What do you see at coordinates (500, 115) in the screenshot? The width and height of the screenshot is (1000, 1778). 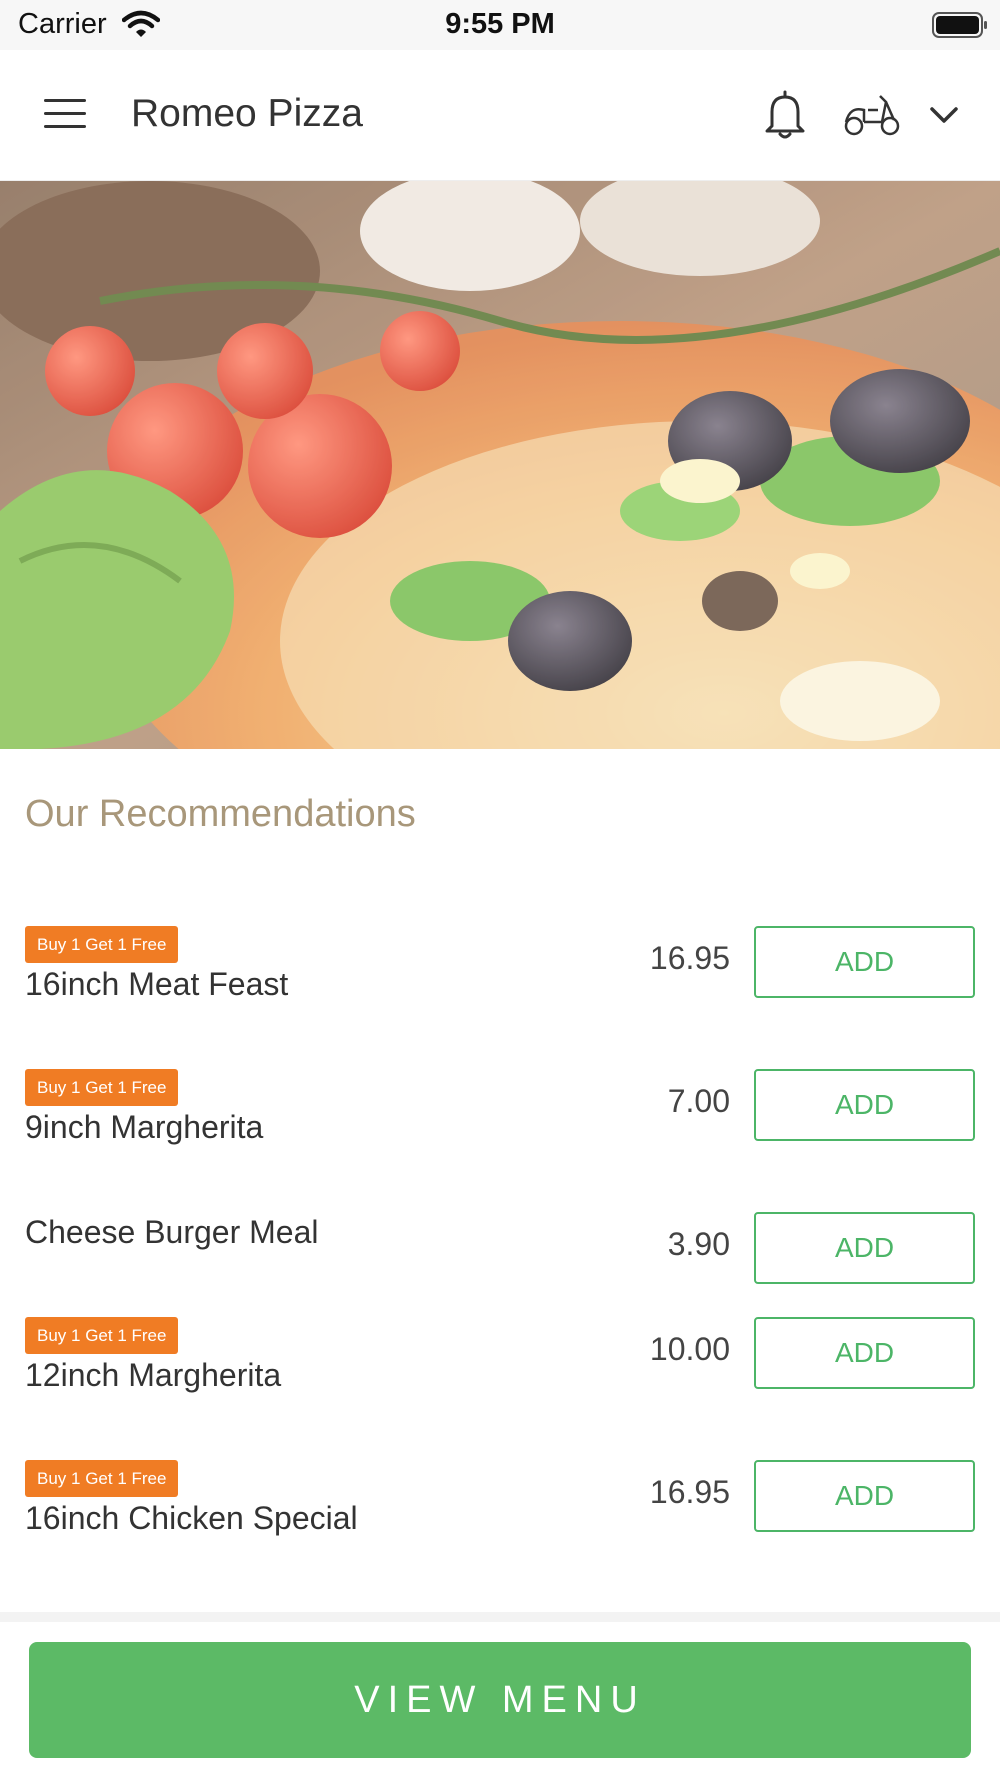 I see `app-header: Romeo Pizza` at bounding box center [500, 115].